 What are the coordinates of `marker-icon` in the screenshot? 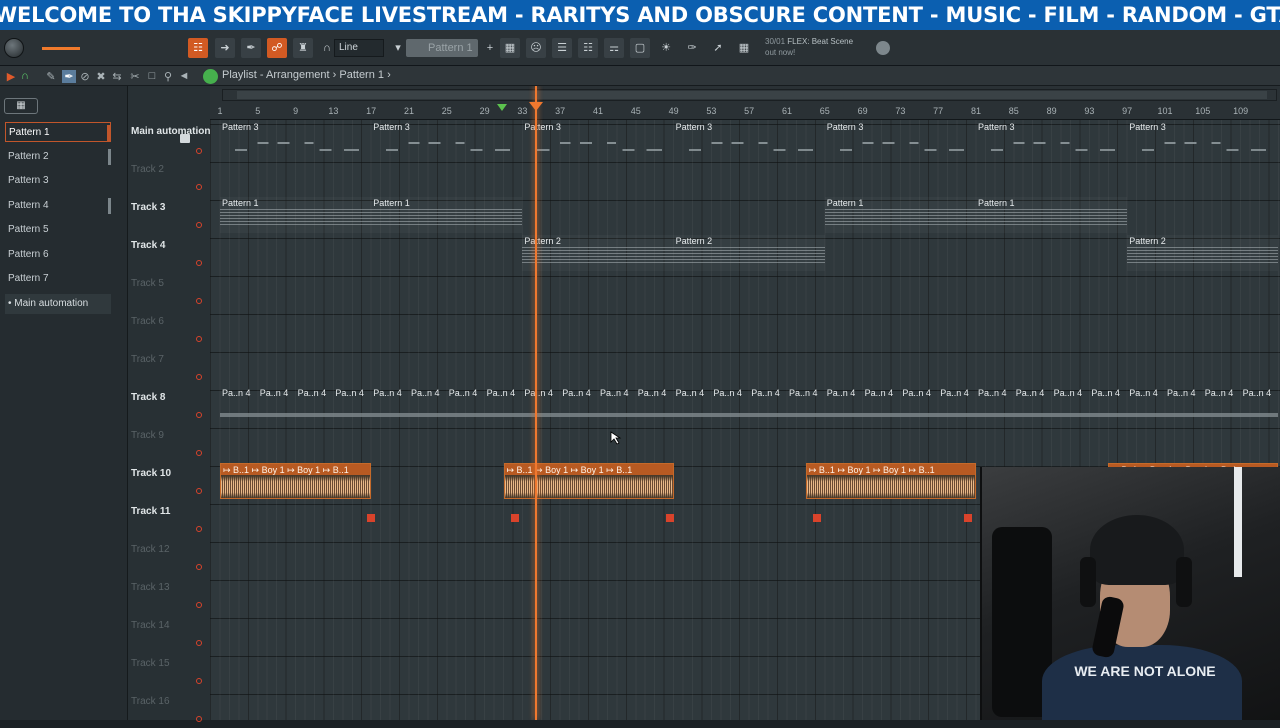 It's located at (502, 107).